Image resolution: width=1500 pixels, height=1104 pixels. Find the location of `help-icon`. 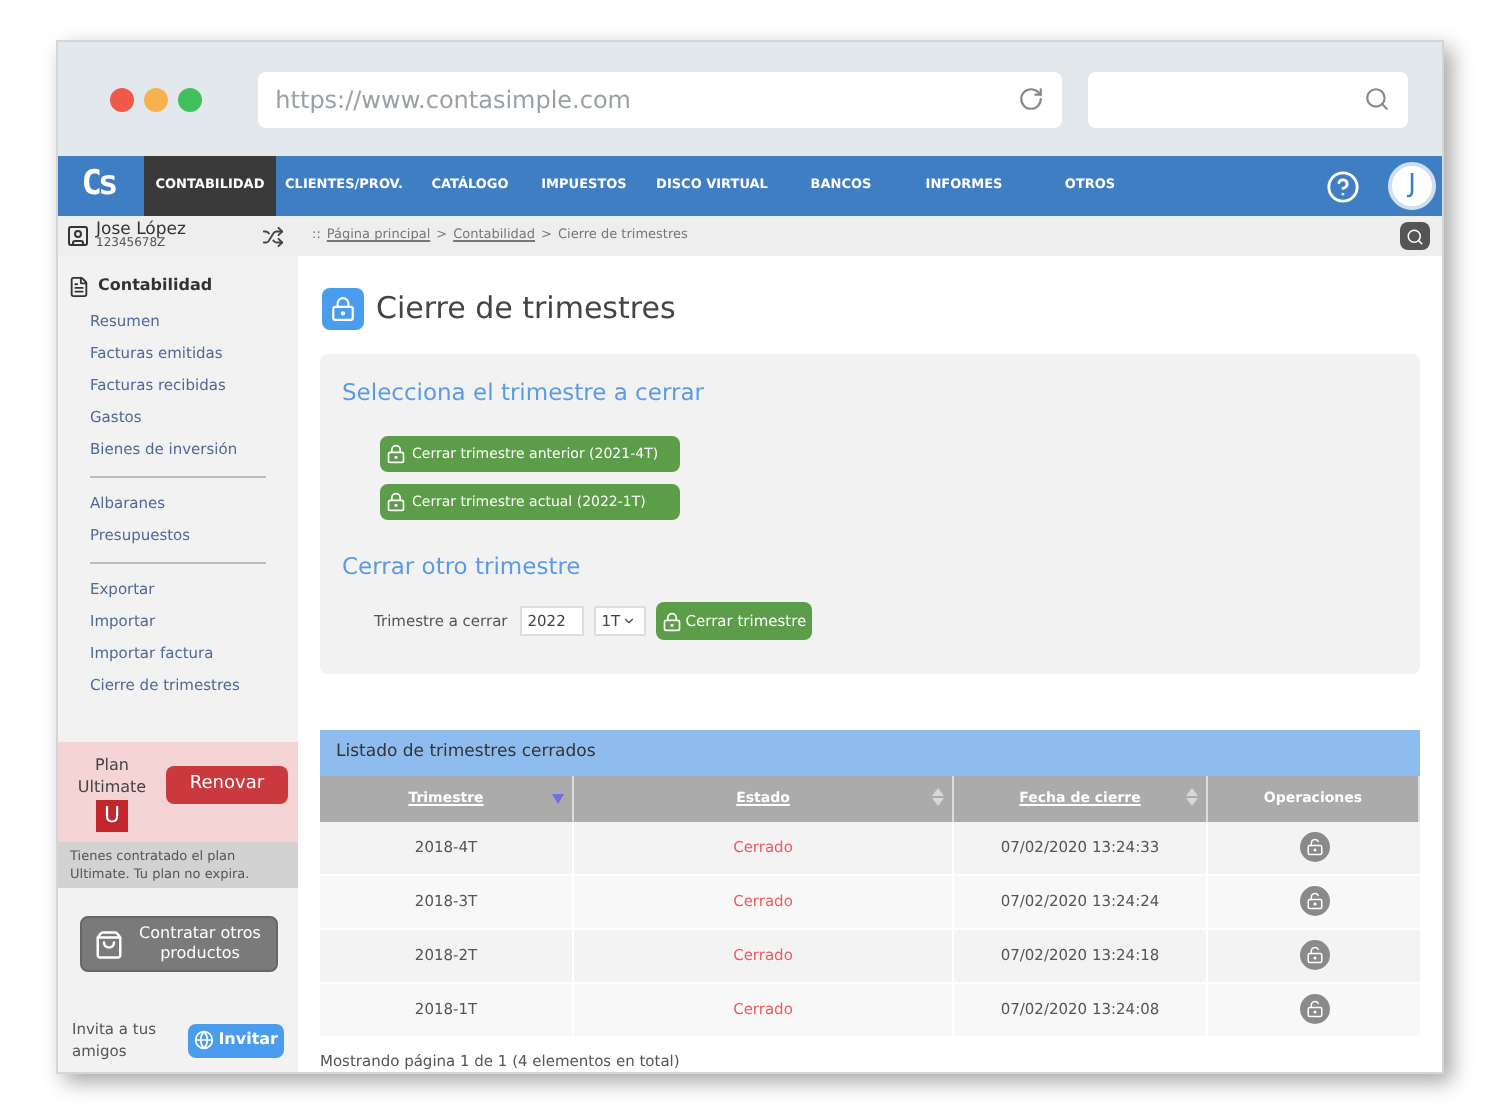

help-icon is located at coordinates (1343, 186).